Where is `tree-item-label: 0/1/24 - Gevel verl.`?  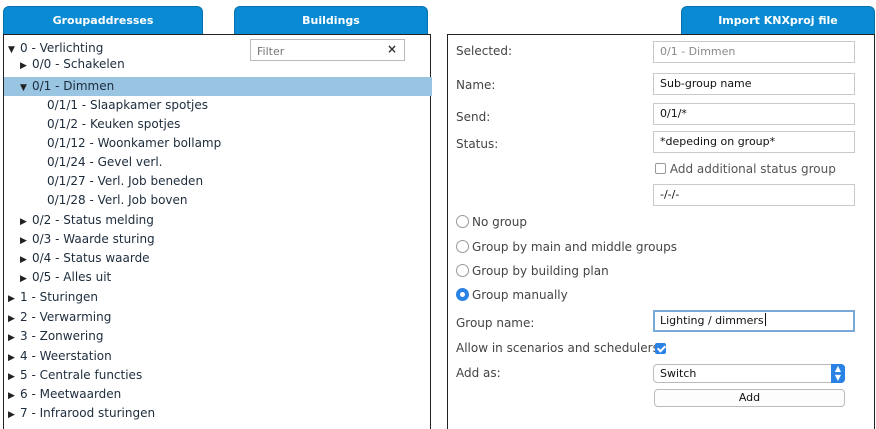 tree-item-label: 0/1/24 - Gevel verl. is located at coordinates (105, 162).